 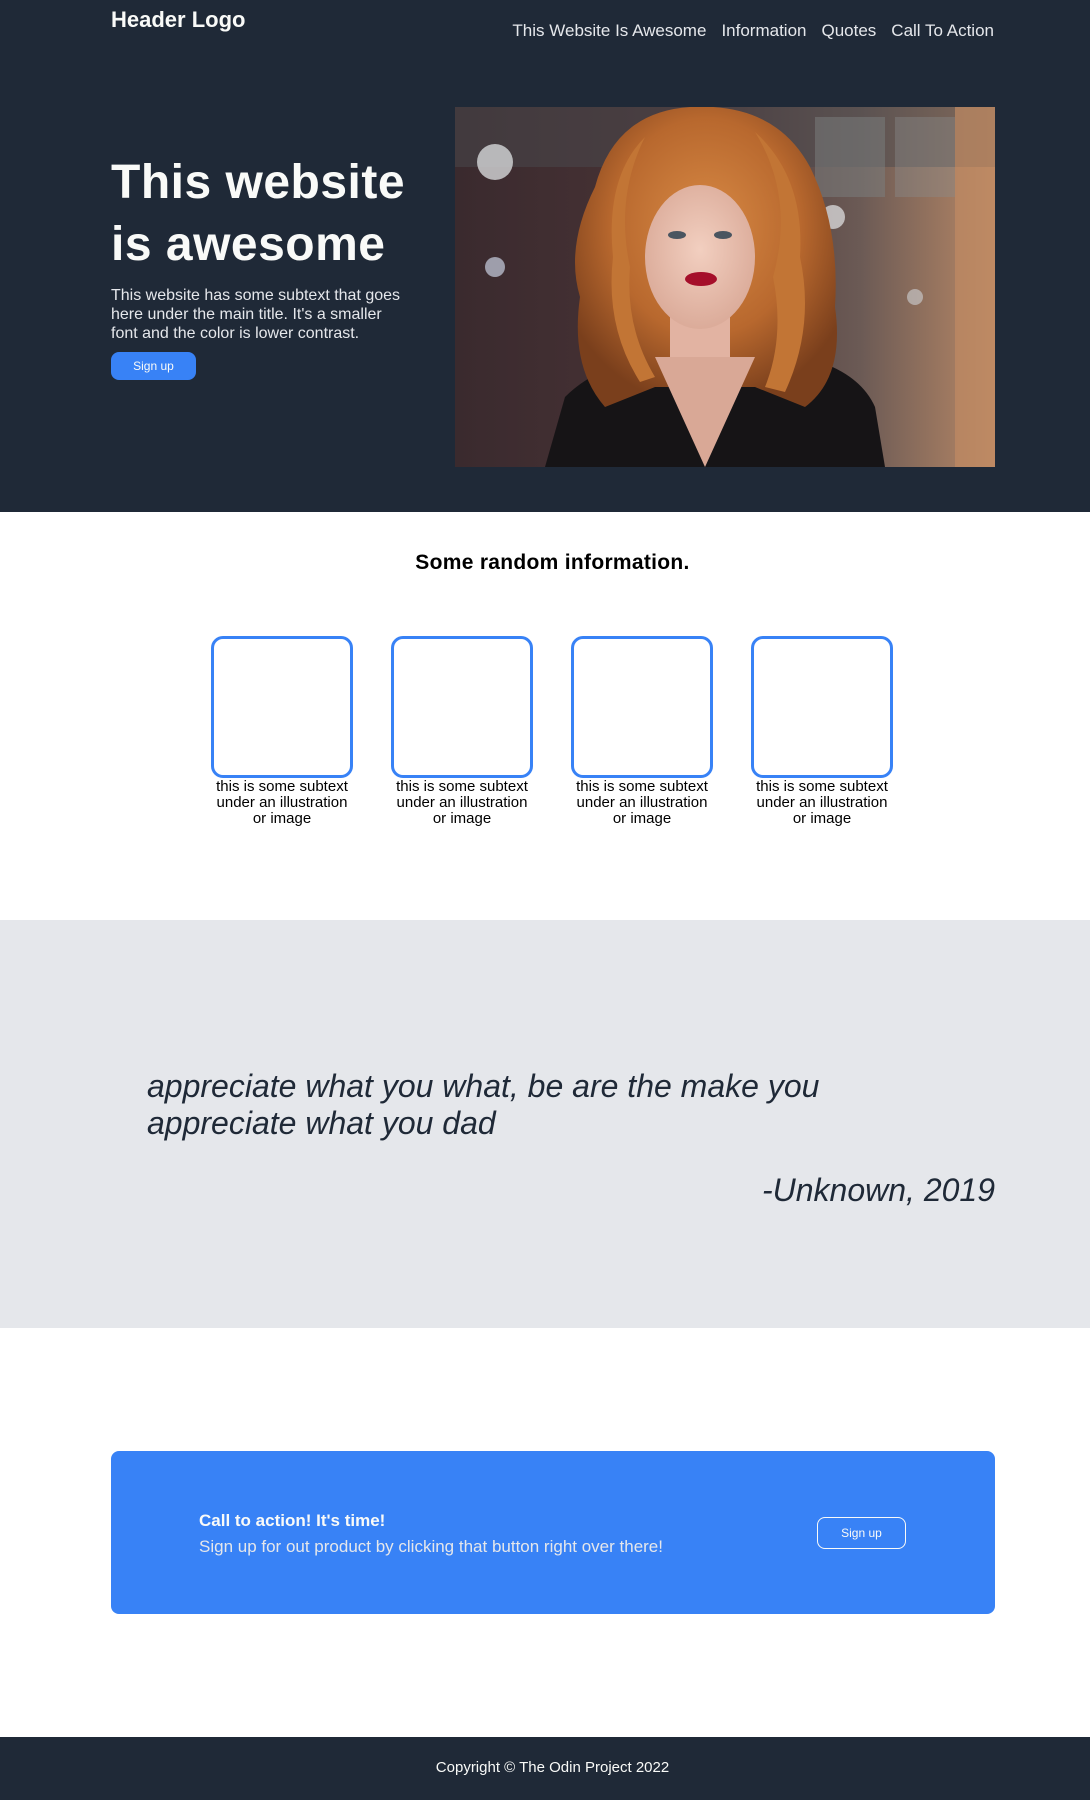 What do you see at coordinates (725, 287) in the screenshot?
I see `hero-portrait-image` at bounding box center [725, 287].